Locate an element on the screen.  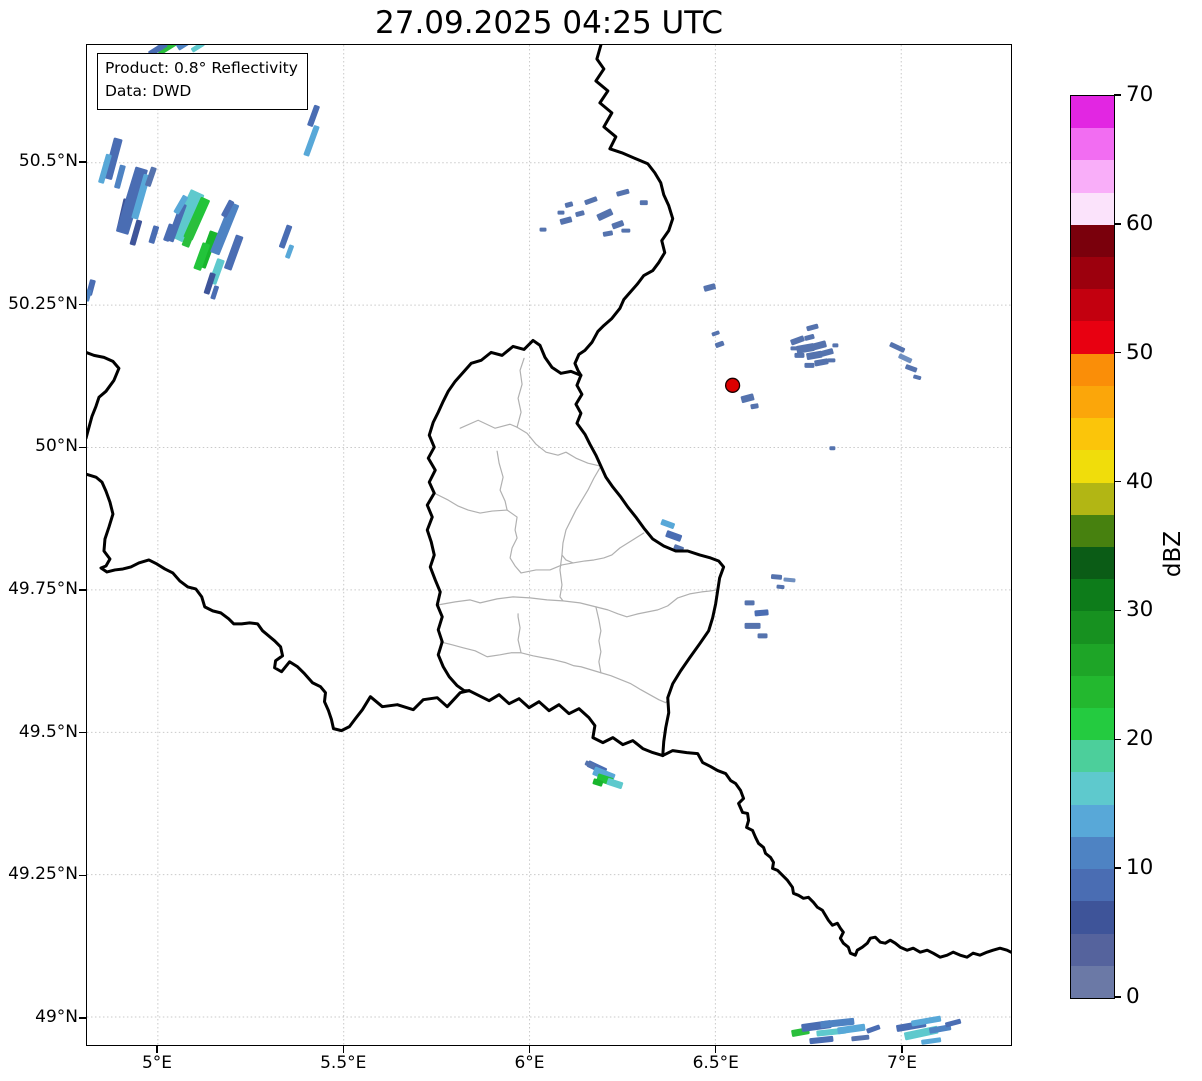
y-tick-label: 49°N is located at coordinates (56, 1017).